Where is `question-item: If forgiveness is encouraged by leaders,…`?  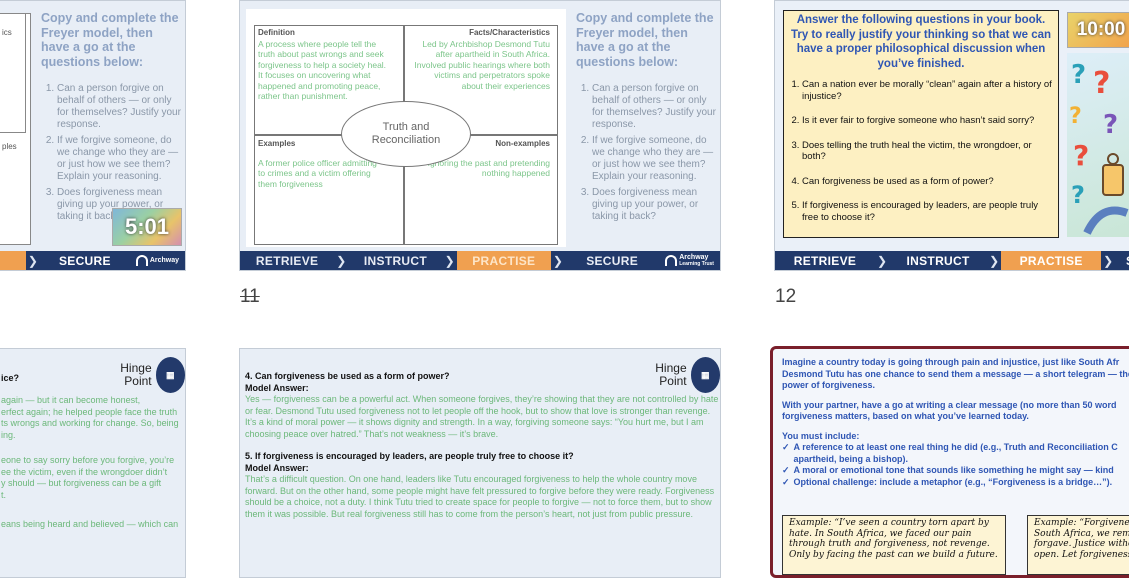 question-item: If forgiveness is encouraged by leaders,… is located at coordinates (927, 211).